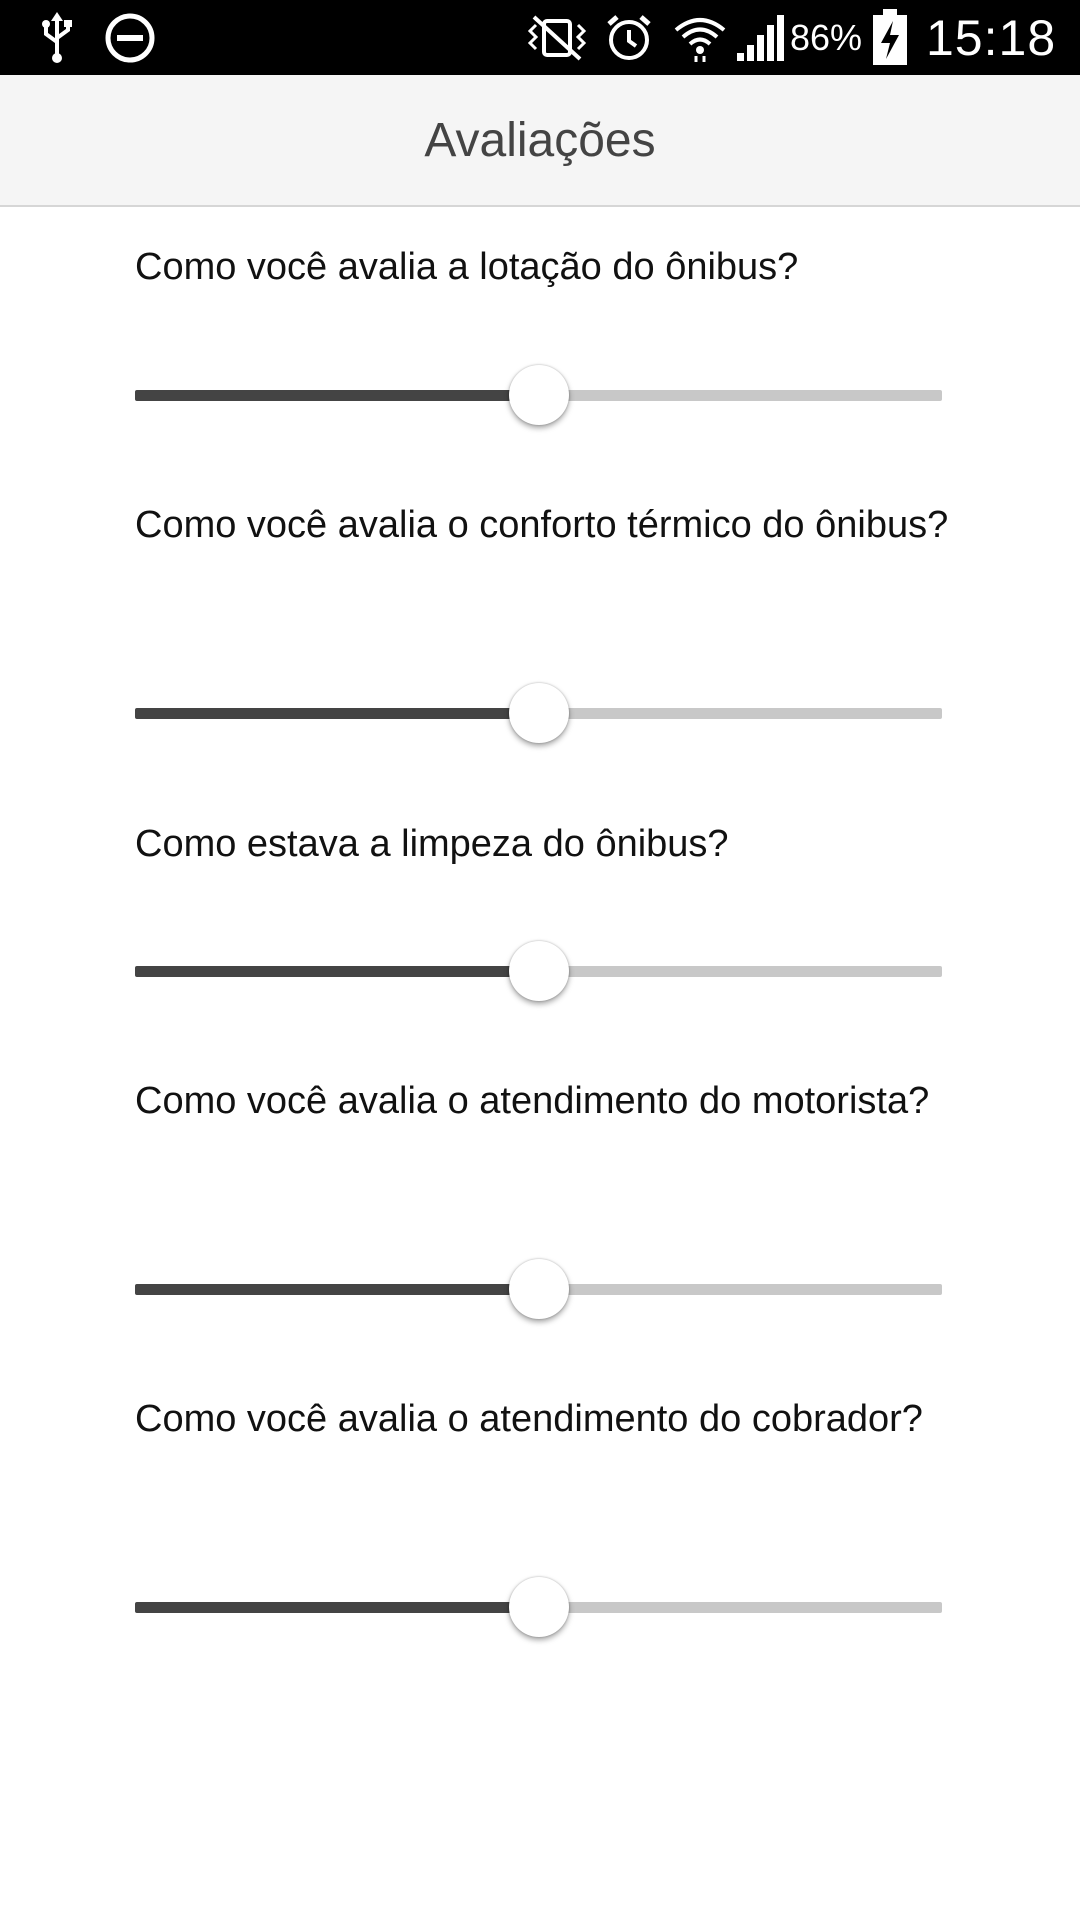 This screenshot has height=1920, width=1080. I want to click on slider-cobrador, so click(538, 1607).